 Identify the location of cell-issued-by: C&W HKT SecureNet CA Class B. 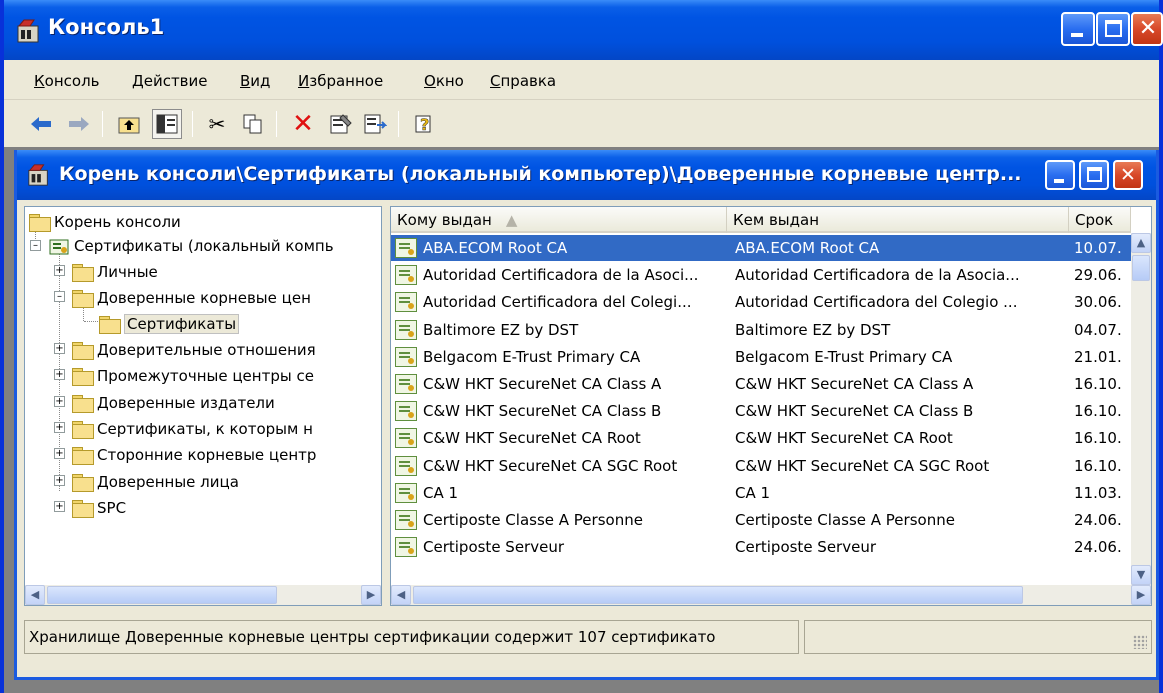
(854, 411).